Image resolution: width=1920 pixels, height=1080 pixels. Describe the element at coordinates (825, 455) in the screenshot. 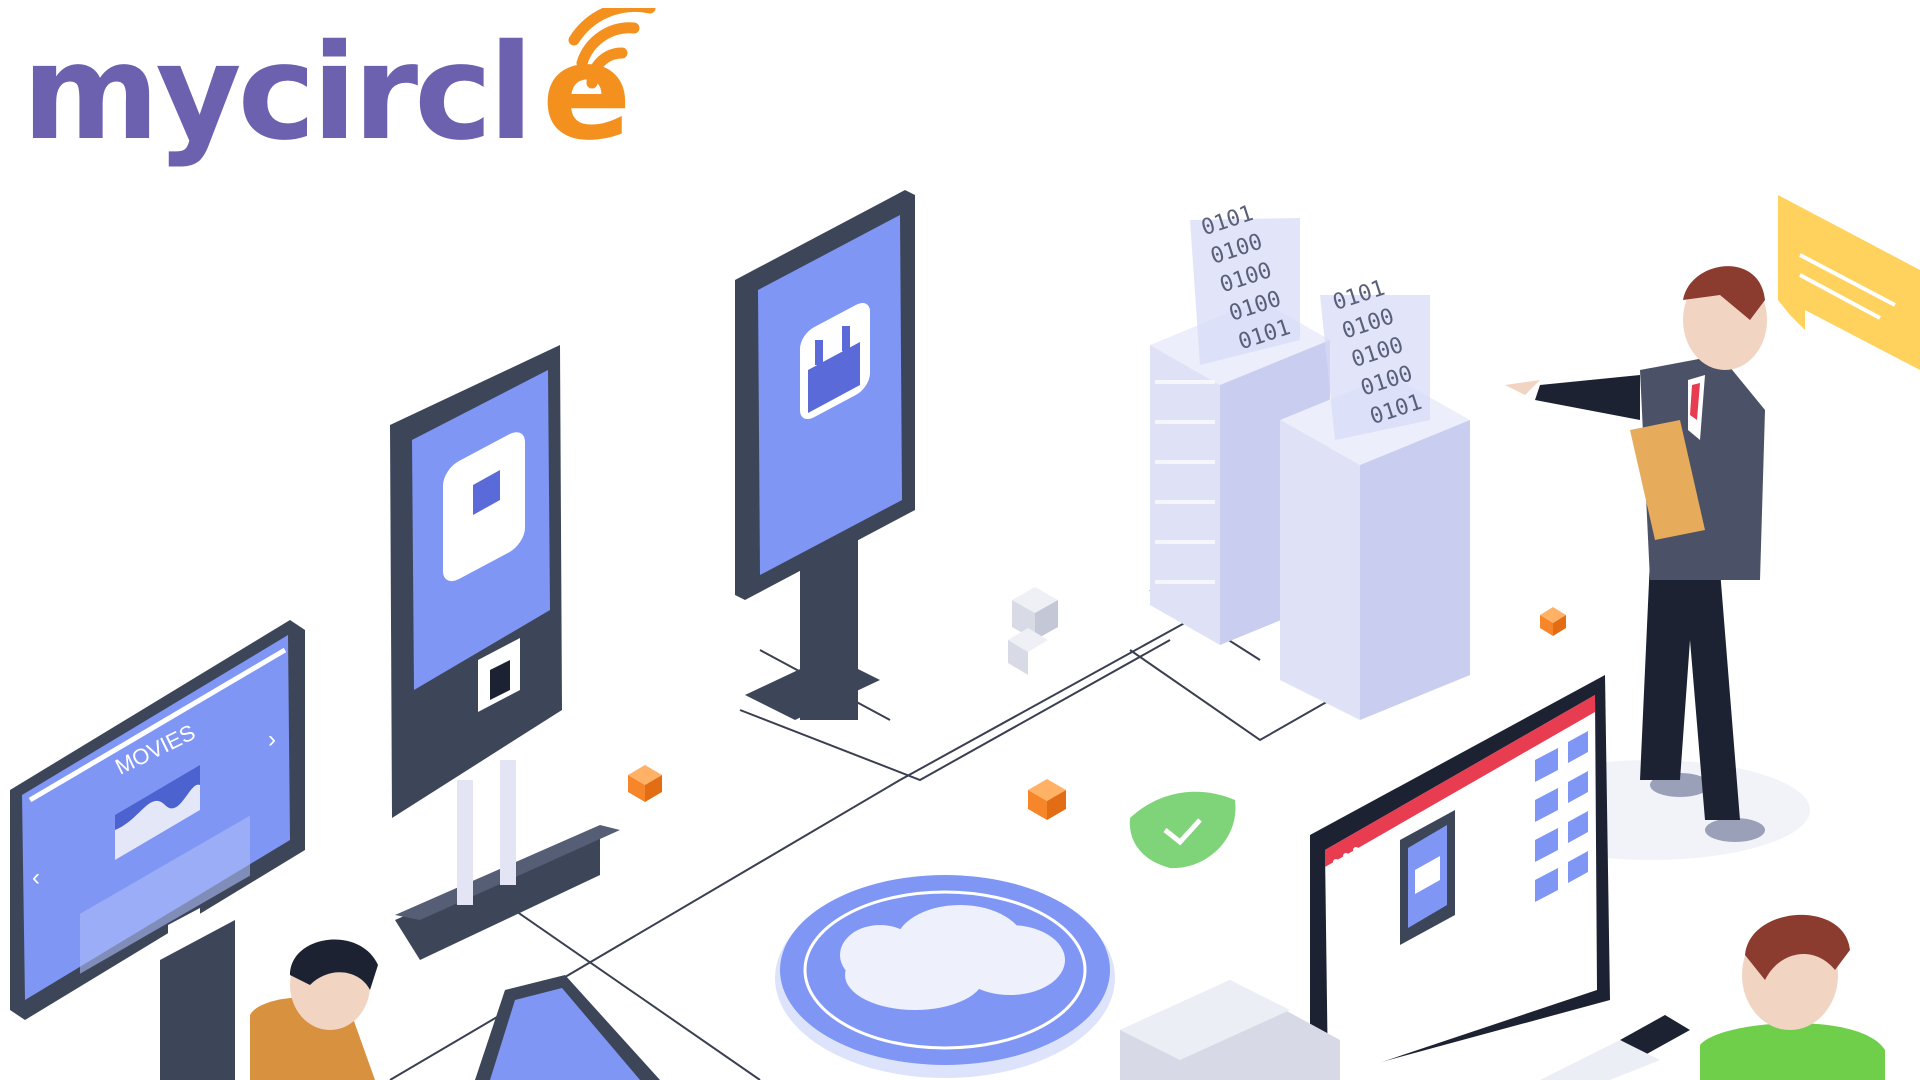

I see `kiosk-factory` at that location.